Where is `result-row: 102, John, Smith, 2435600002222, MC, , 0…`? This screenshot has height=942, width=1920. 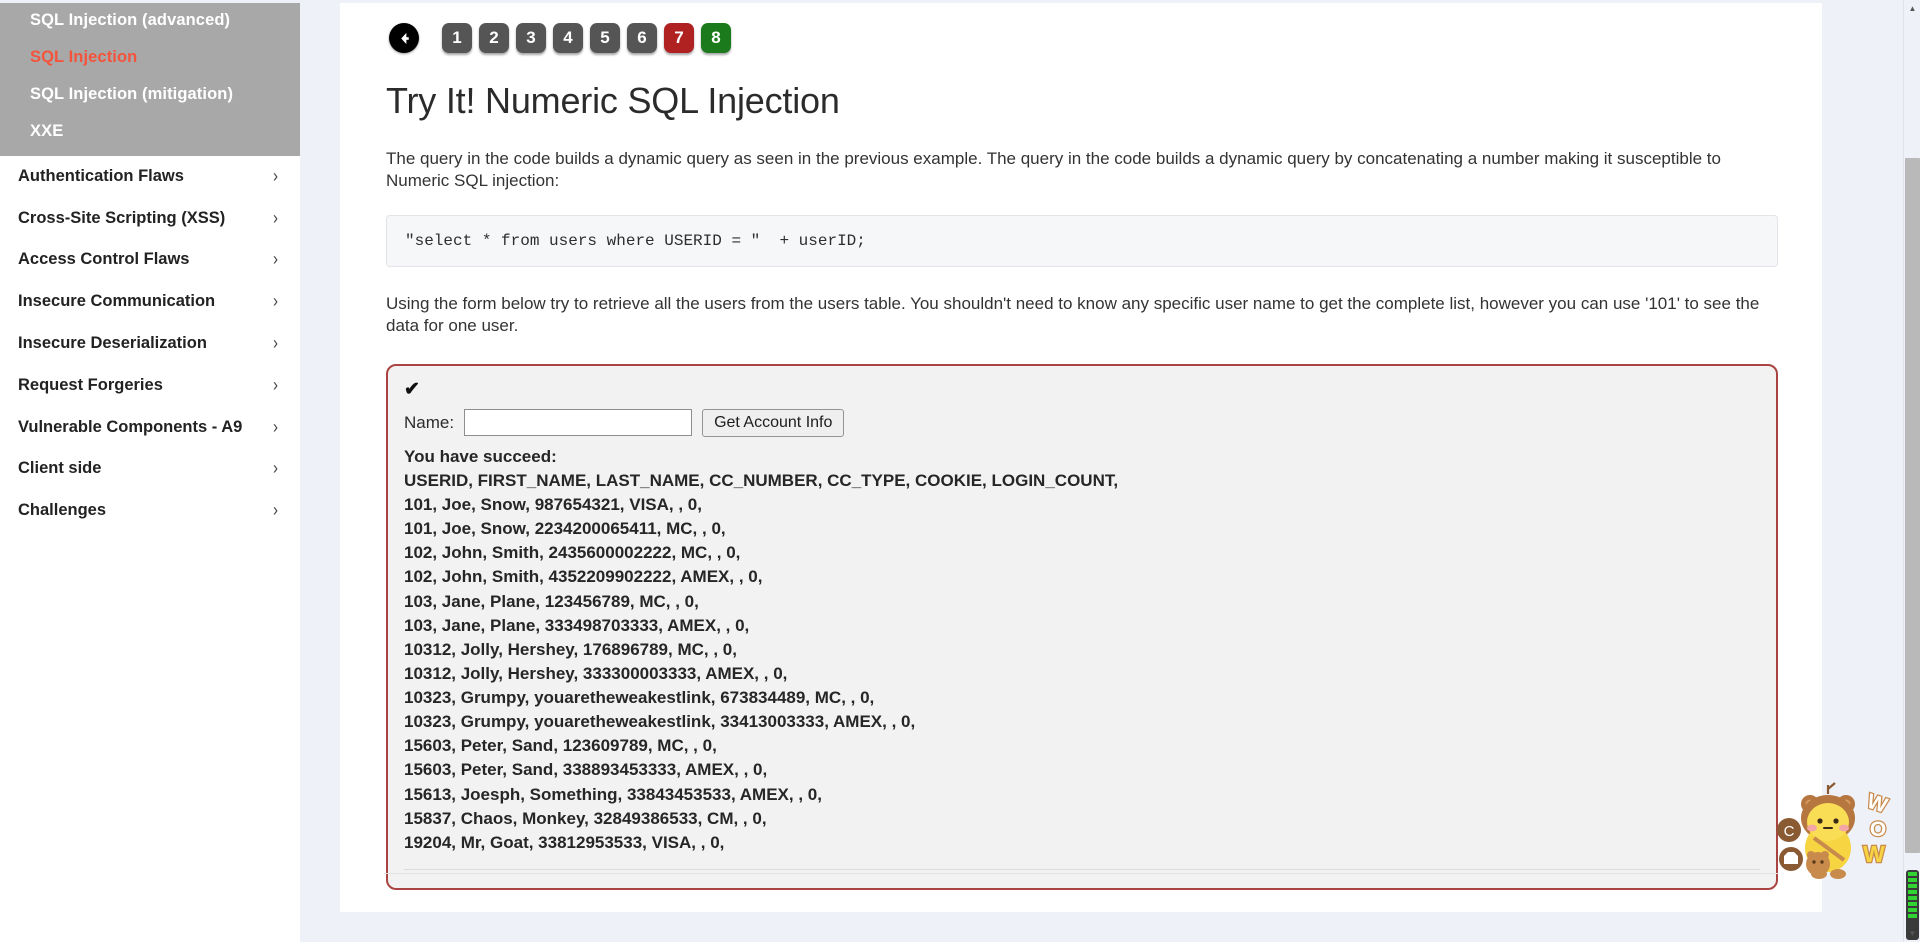 result-row: 102, John, Smith, 2435600002222, MC, , 0… is located at coordinates (572, 553).